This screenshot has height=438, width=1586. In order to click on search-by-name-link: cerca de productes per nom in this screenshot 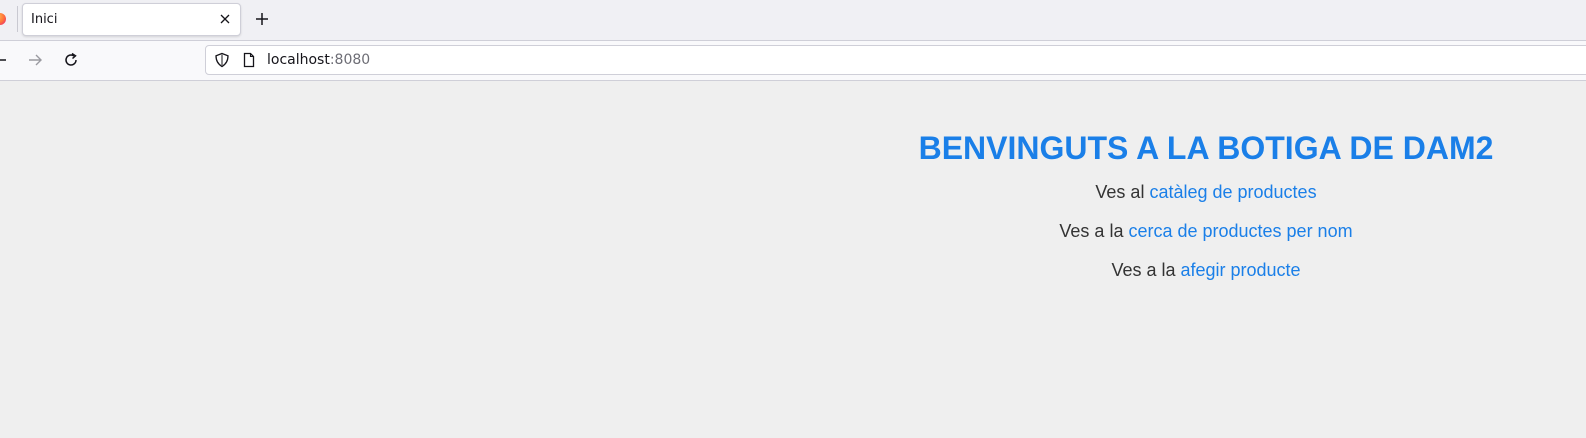, I will do `click(1240, 231)`.